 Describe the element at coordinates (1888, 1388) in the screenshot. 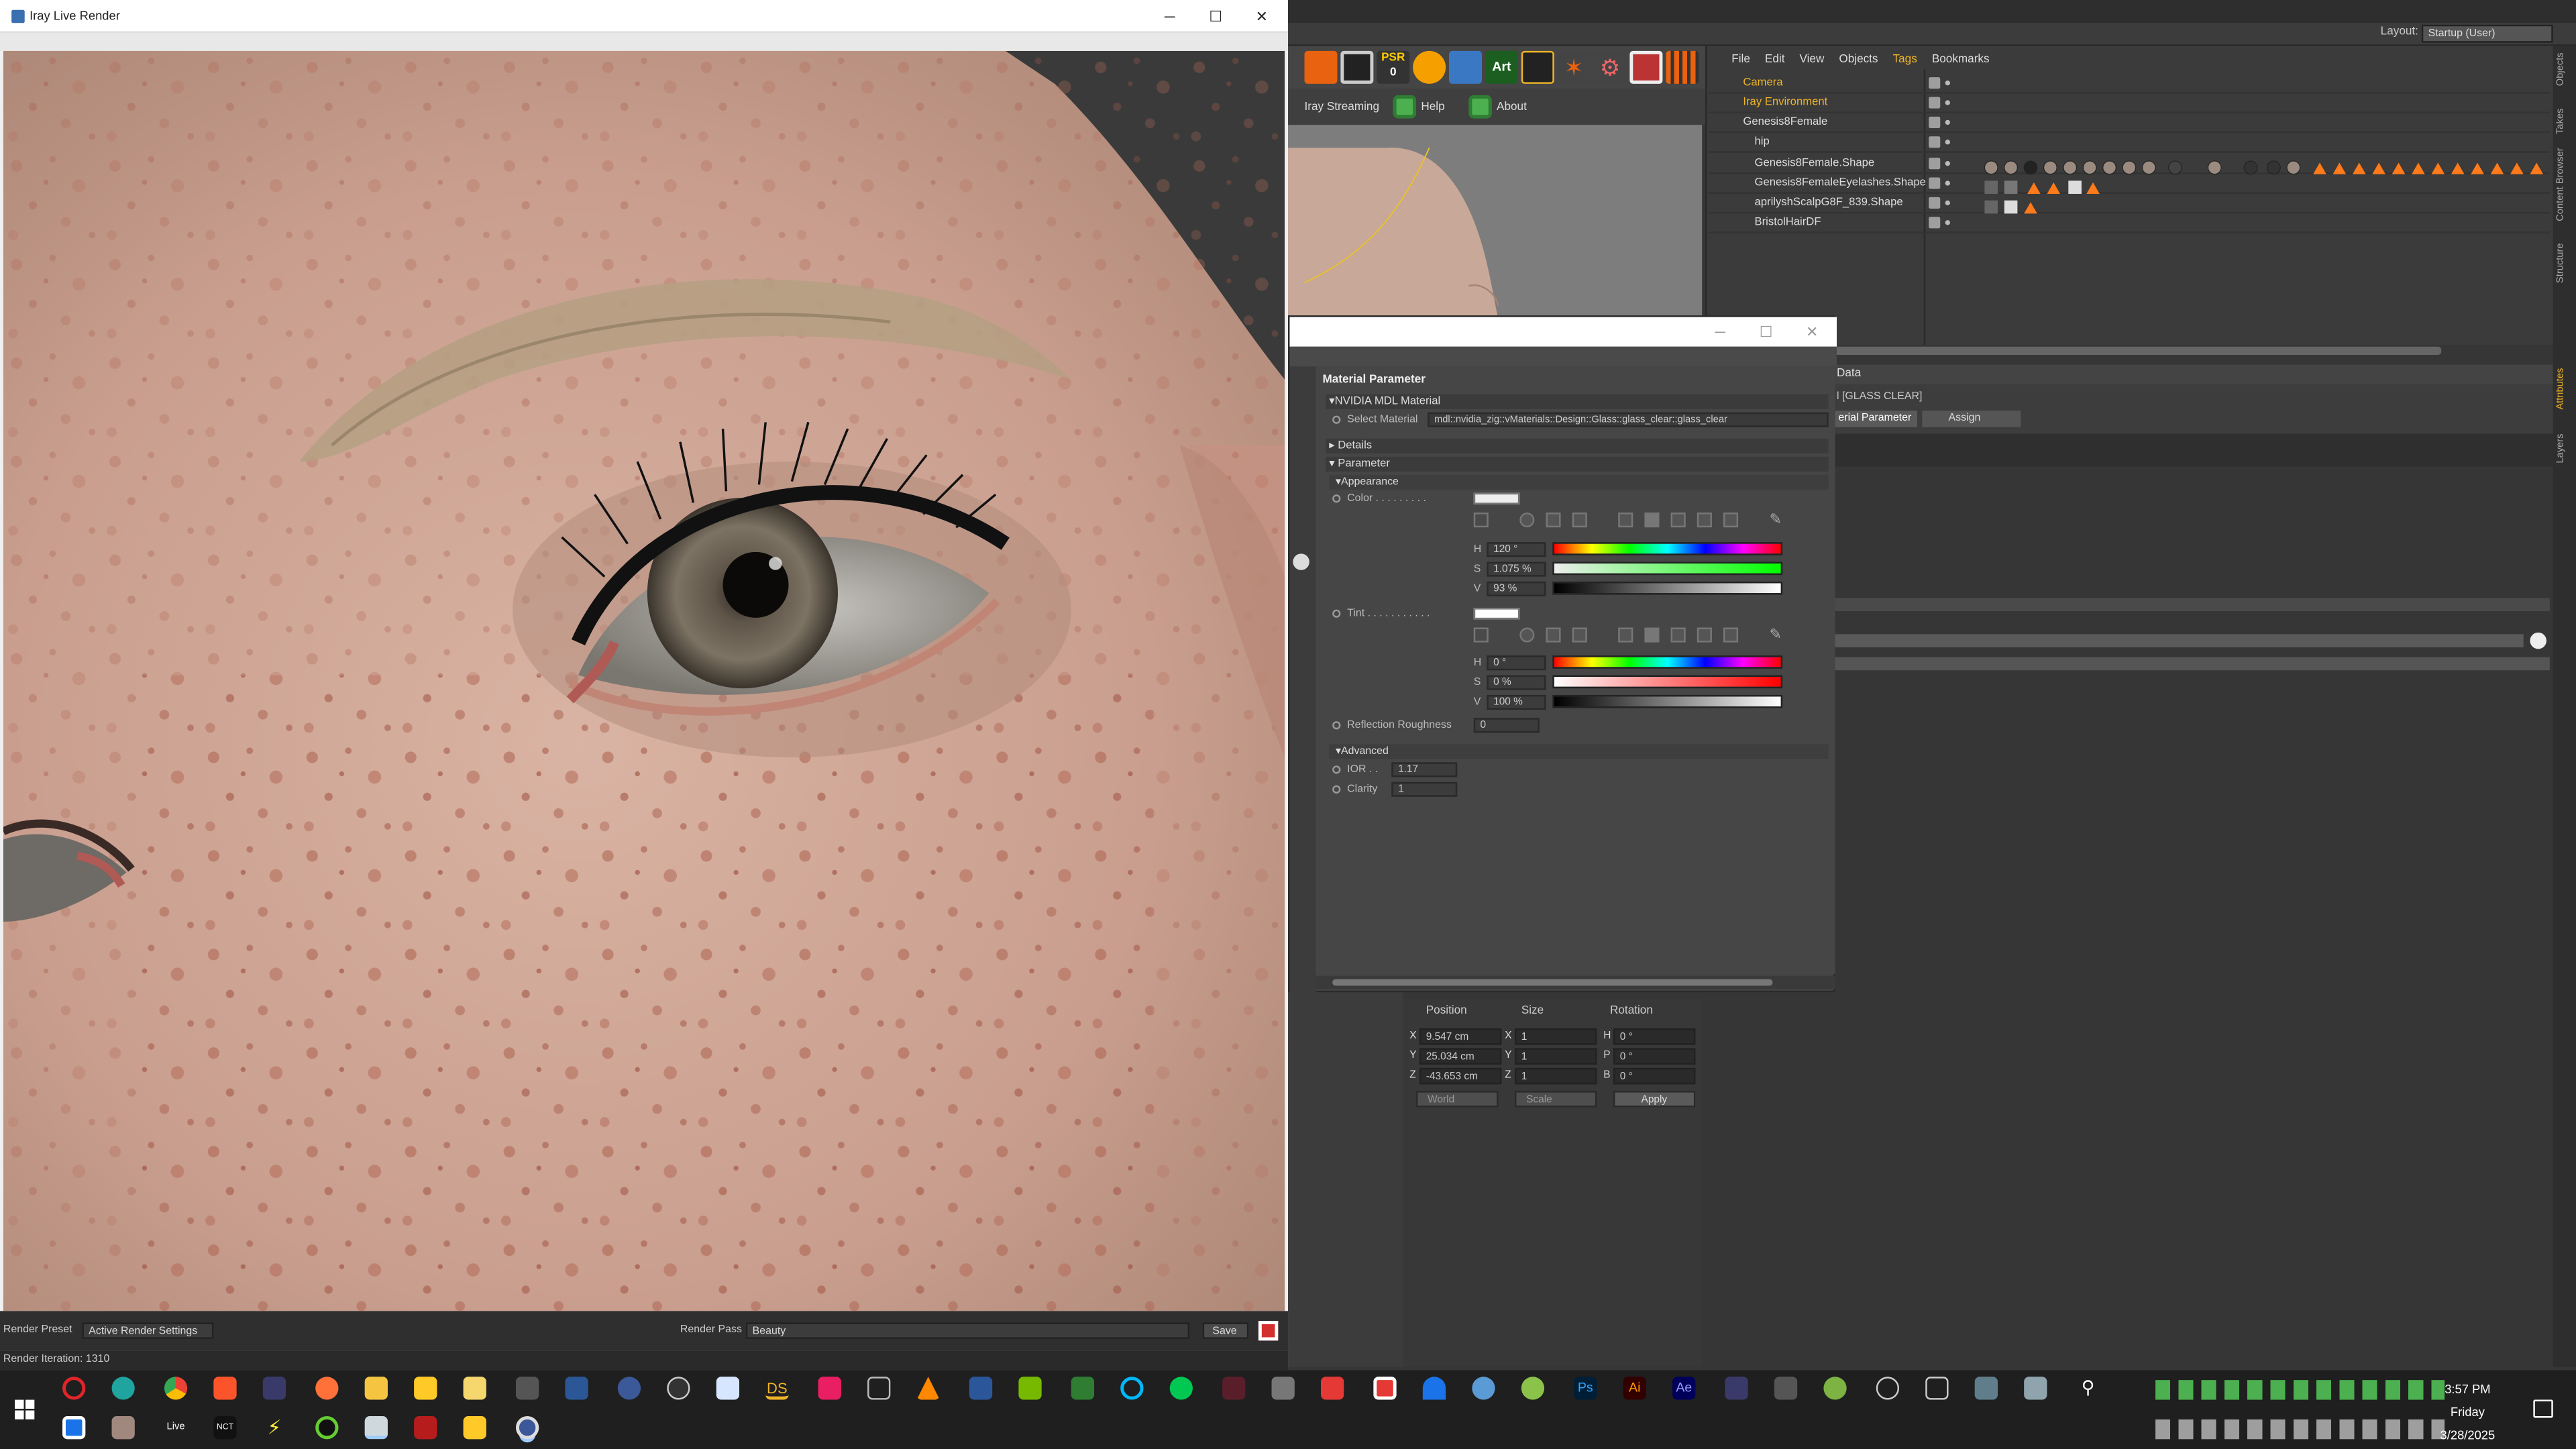

I see `sun-icon` at that location.